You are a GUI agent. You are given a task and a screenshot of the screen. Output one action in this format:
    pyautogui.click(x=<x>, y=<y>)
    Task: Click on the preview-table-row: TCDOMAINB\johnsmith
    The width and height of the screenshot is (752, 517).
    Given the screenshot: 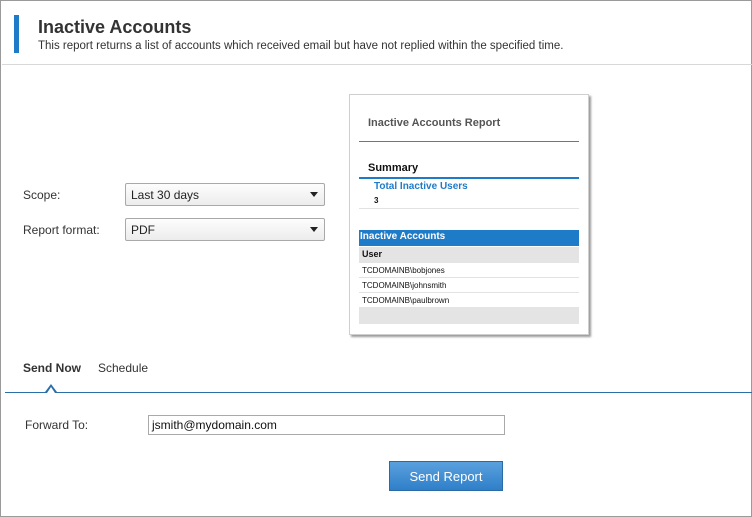 What is the action you would take?
    pyautogui.click(x=469, y=285)
    